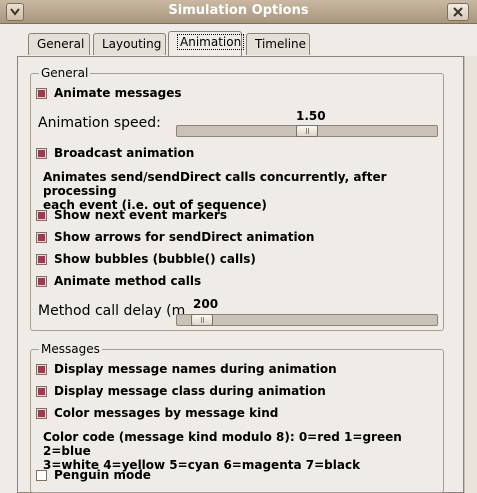 The image size is (477, 493). I want to click on display-message-class-checkbox: Display message class during animation, so click(181, 391).